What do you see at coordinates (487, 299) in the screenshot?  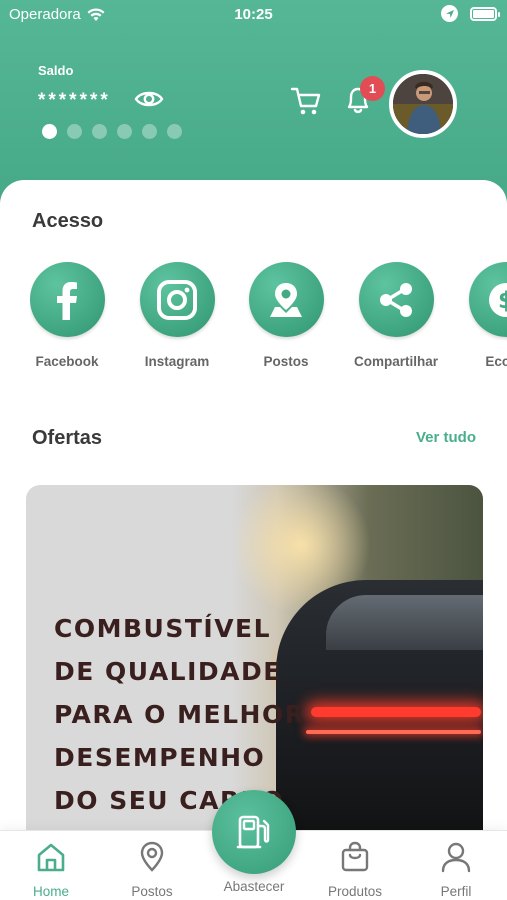 I see `access-circle: $` at bounding box center [487, 299].